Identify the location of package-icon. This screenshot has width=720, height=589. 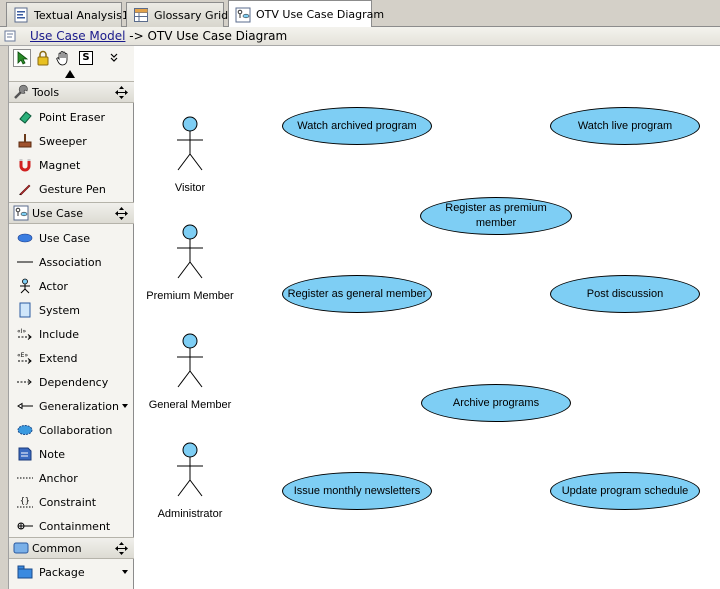
(25, 572).